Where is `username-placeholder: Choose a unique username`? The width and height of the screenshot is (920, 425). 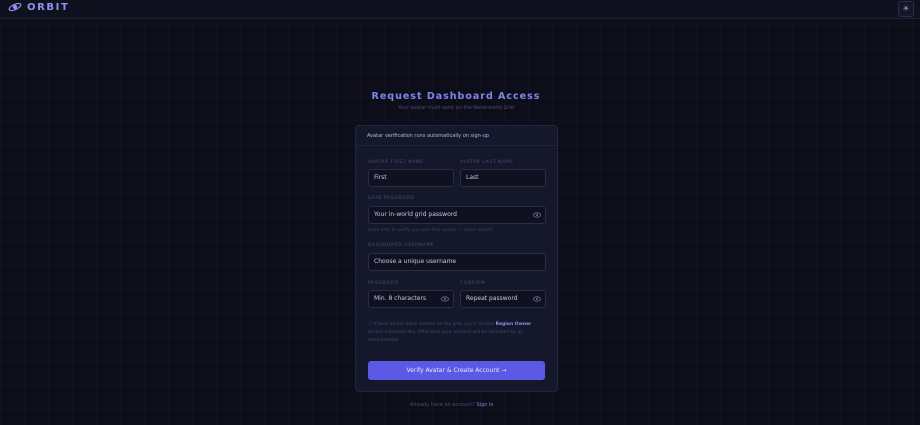 username-placeholder: Choose a unique username is located at coordinates (415, 261).